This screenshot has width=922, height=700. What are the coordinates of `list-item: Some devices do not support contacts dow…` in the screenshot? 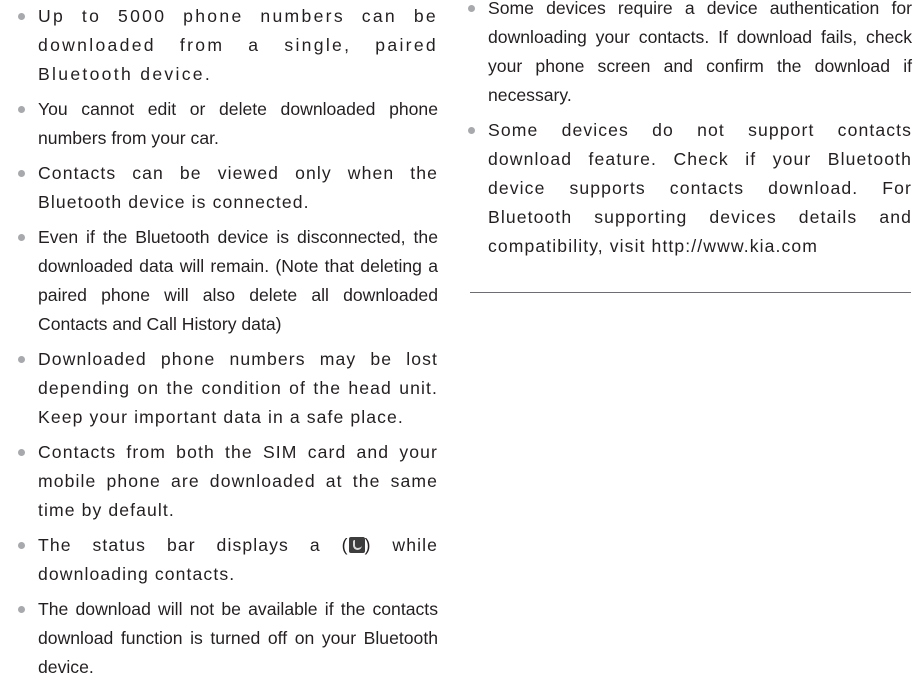 It's located at (688, 188).